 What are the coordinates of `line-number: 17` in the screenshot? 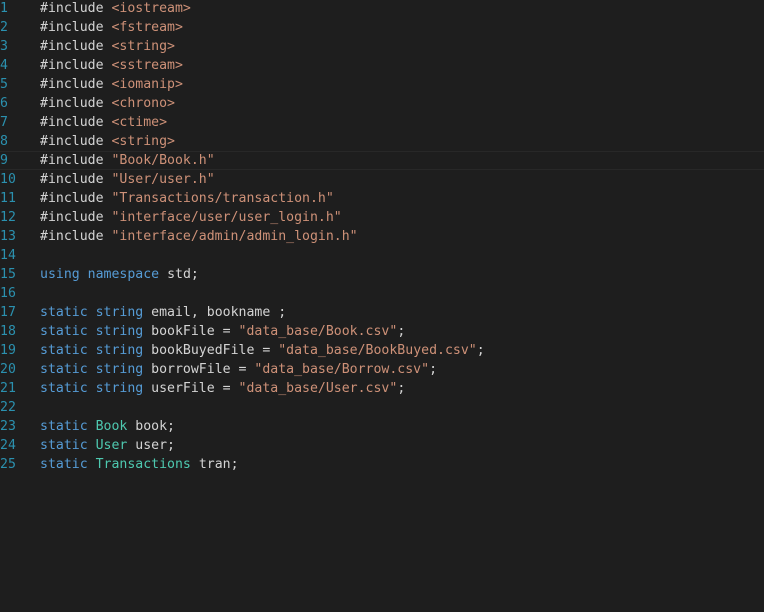 It's located at (8, 312).